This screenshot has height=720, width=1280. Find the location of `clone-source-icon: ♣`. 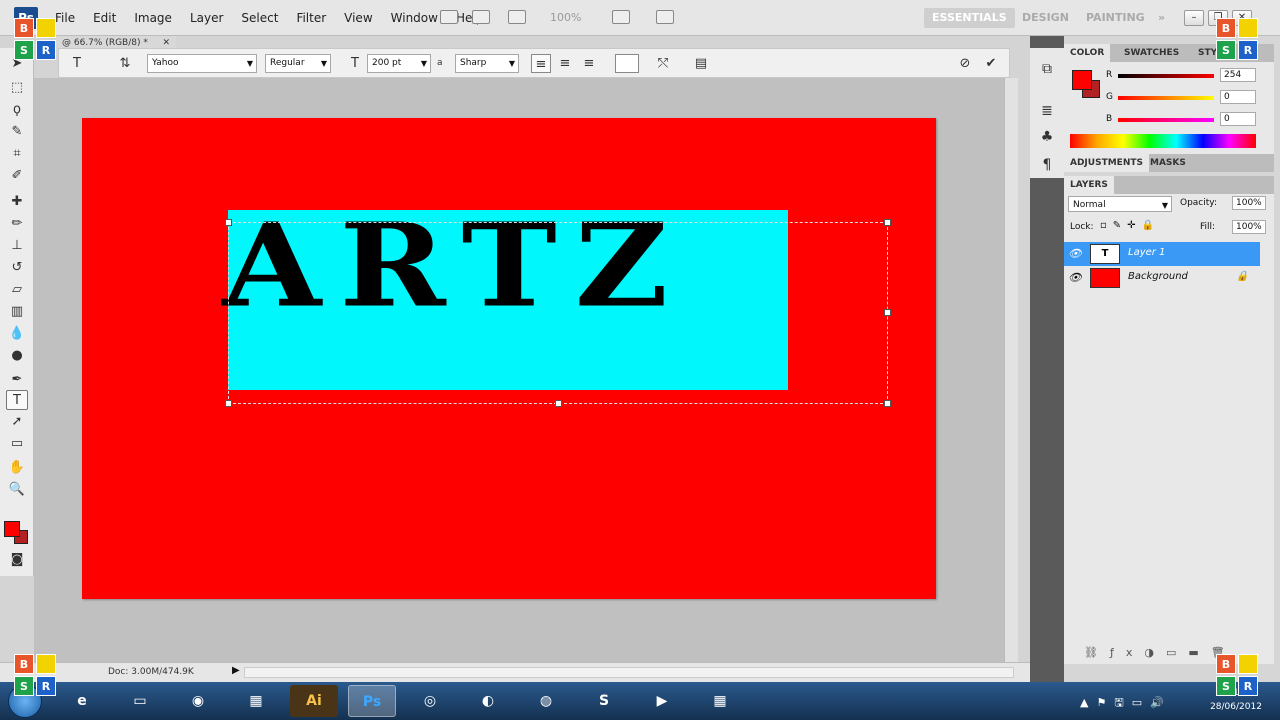

clone-source-icon: ♣ is located at coordinates (1047, 137).